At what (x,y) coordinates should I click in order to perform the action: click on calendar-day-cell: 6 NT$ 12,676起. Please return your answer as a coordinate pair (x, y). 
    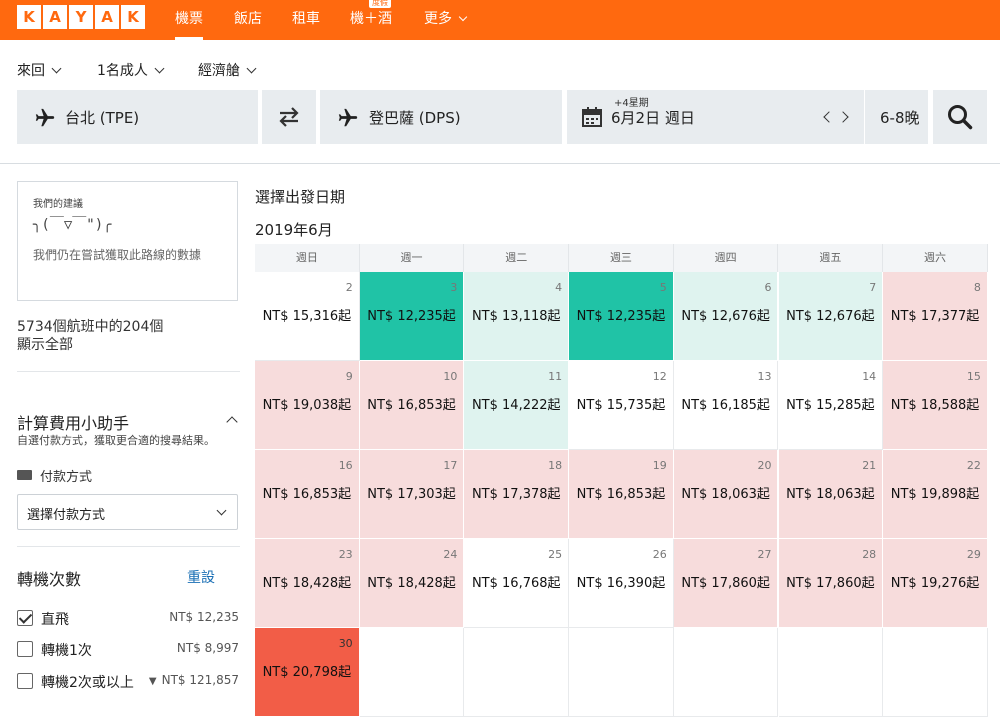
    Looking at the image, I should click on (726, 316).